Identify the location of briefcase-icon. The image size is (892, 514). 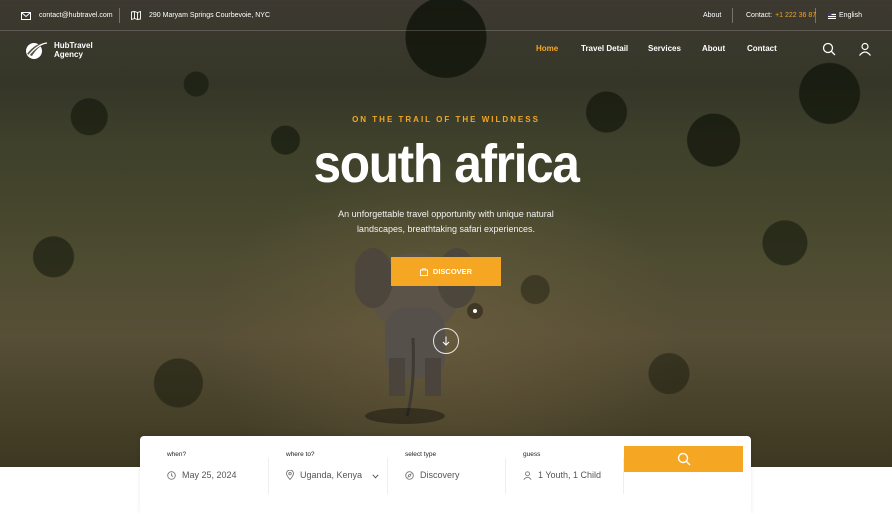
(423, 271).